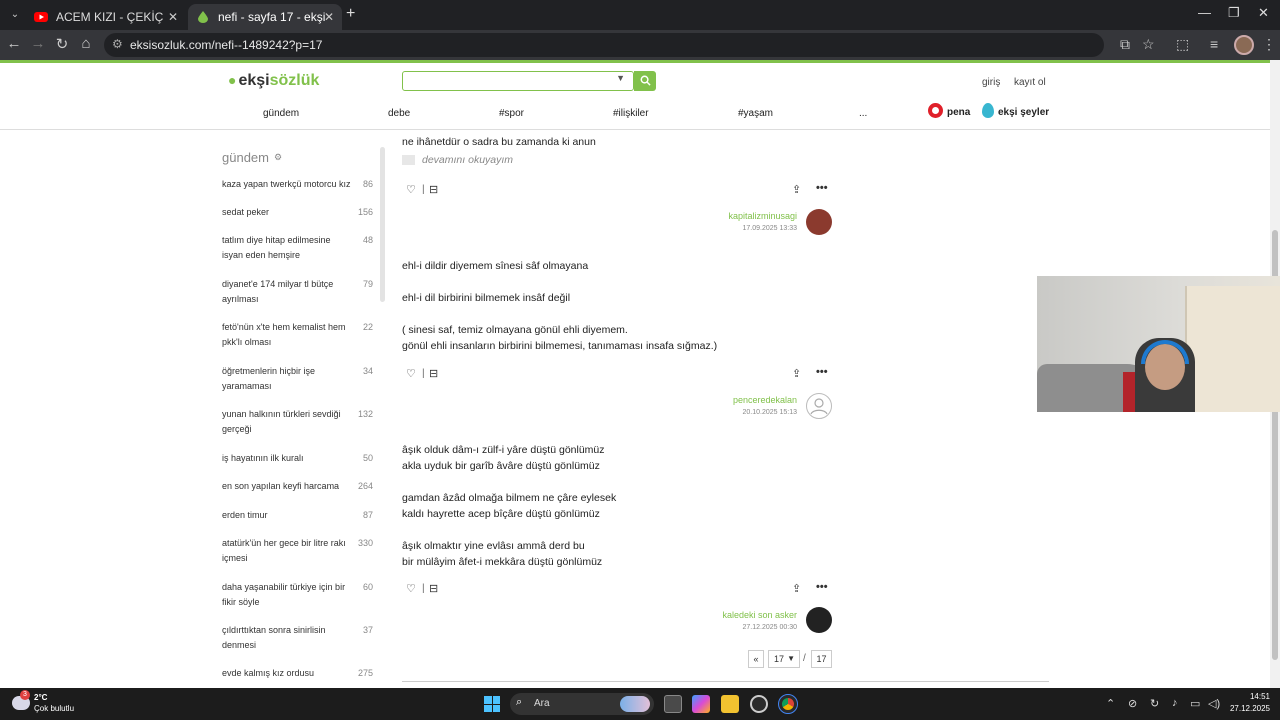  I want to click on sidebar-item: kaza yapan twerkçü motorcu kız 86, so click(299, 184).